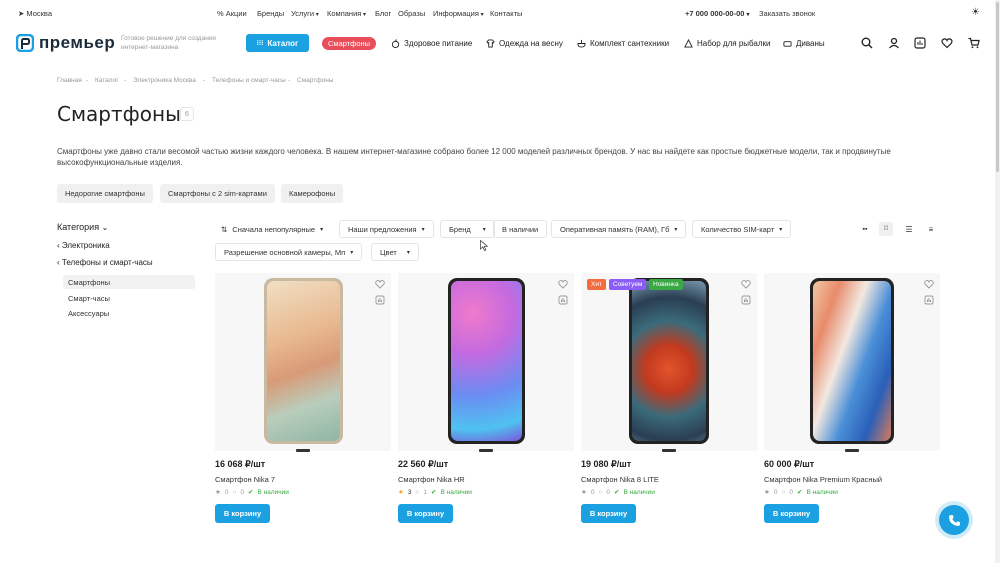 This screenshot has height=563, width=1000. I want to click on nav-link-contacts: Контакты, so click(506, 13).